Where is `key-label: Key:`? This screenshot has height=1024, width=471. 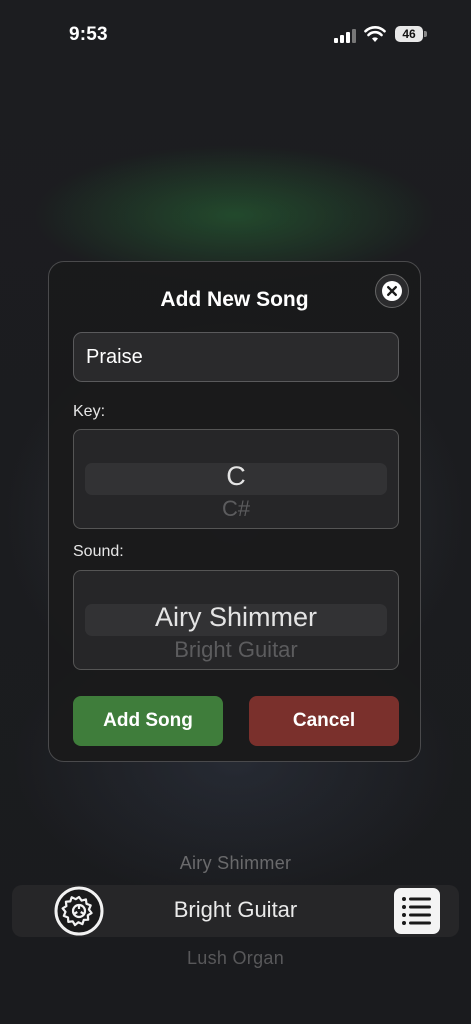 key-label: Key: is located at coordinates (89, 411).